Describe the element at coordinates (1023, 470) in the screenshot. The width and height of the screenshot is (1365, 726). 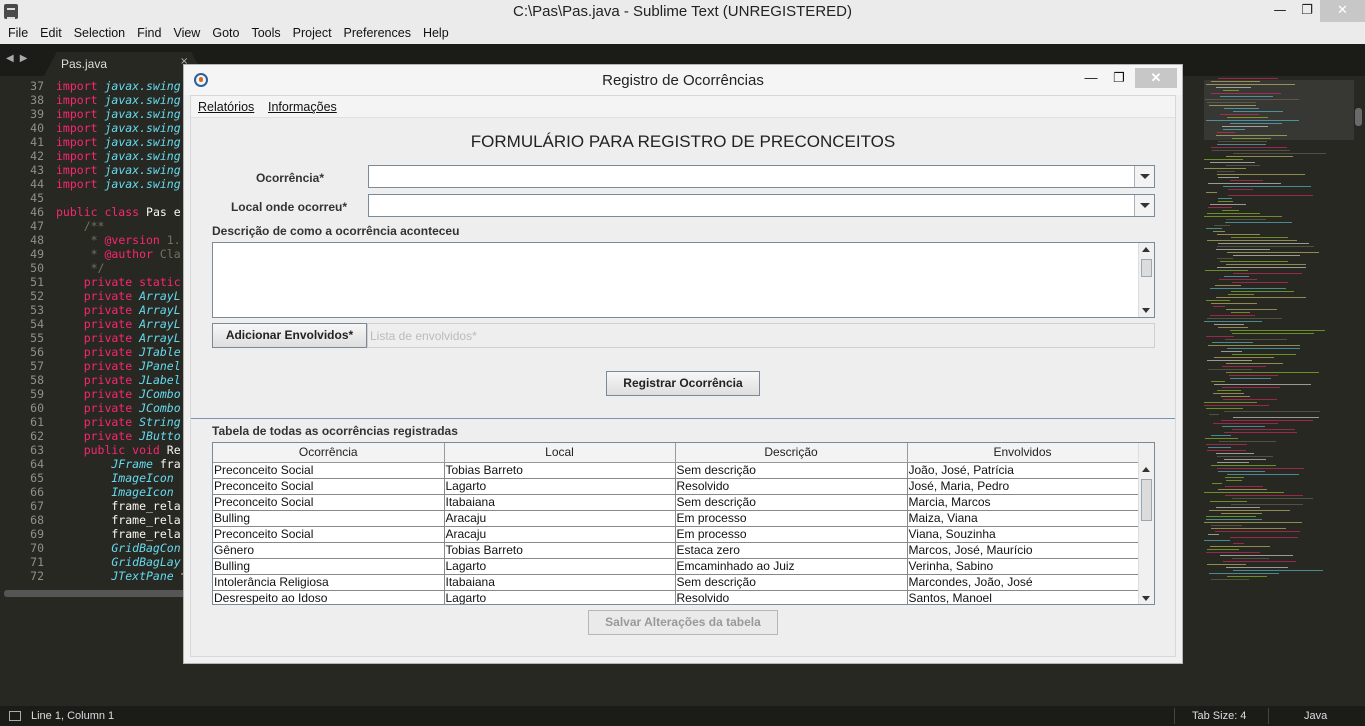
I see `table-cell: João, José, Patrícia` at that location.